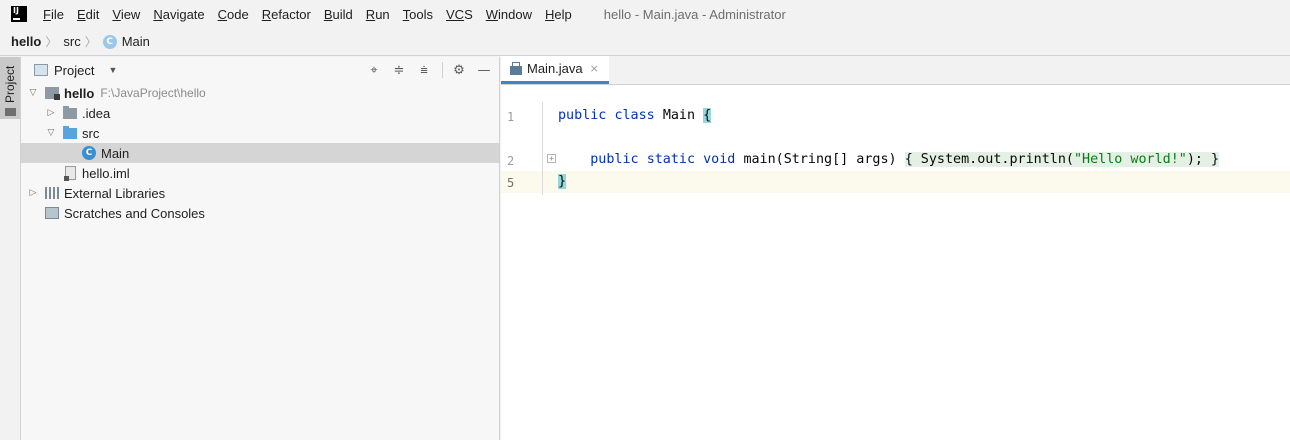 This screenshot has width=1290, height=440. Describe the element at coordinates (260, 133) in the screenshot. I see `tree-item-src: ▽ src` at that location.